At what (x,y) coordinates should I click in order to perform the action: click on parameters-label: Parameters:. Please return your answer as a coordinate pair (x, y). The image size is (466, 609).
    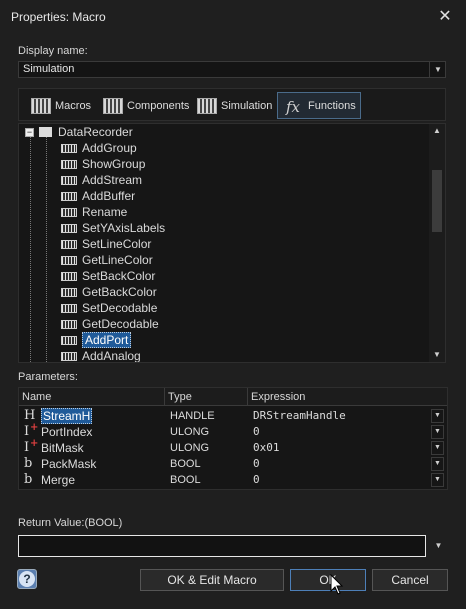
    Looking at the image, I should click on (48, 377).